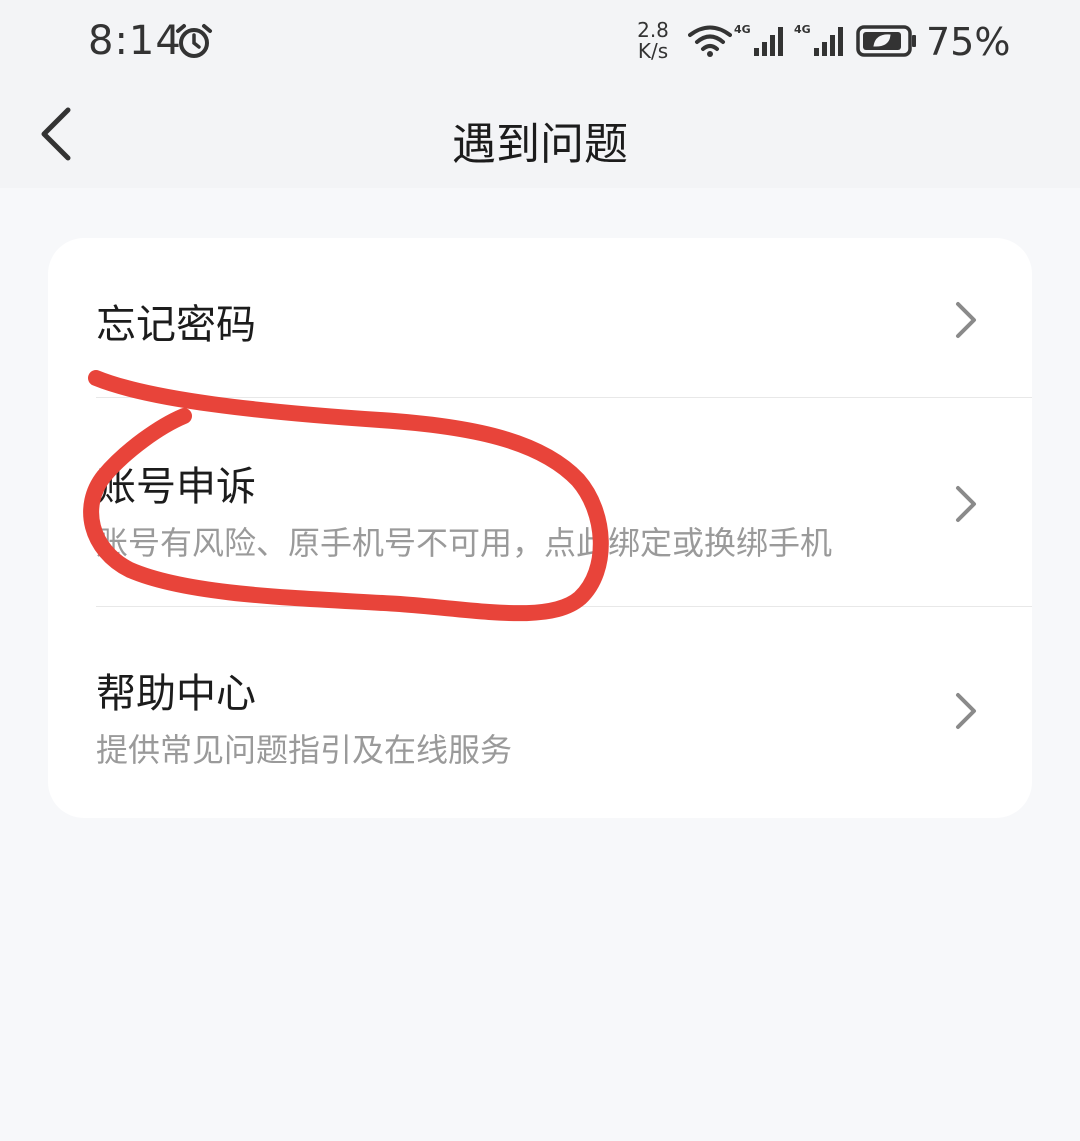 The image size is (1080, 1141). What do you see at coordinates (176, 325) in the screenshot?
I see `menu-item-title: 忘记密码` at bounding box center [176, 325].